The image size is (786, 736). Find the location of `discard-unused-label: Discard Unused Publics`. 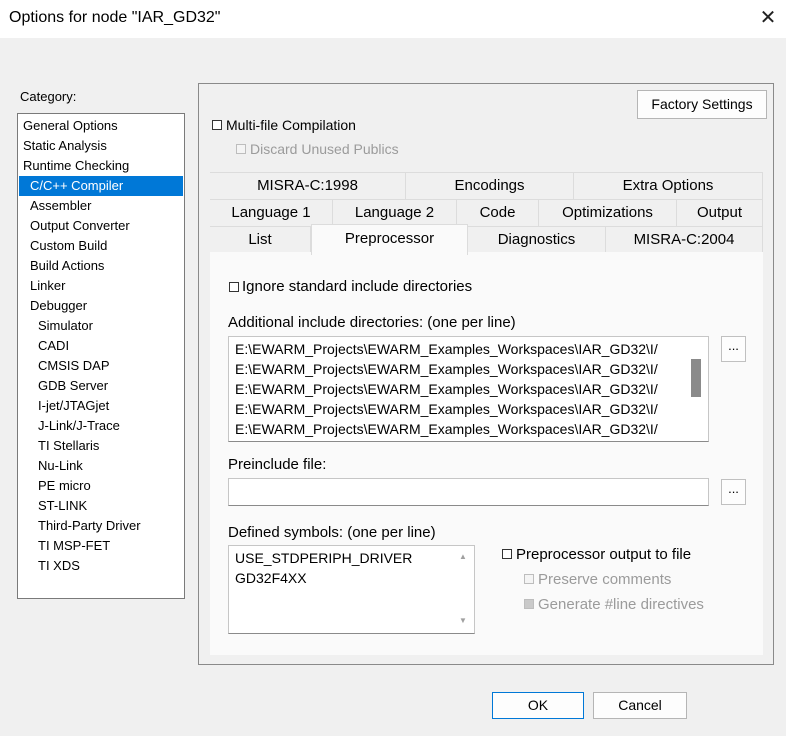

discard-unused-label: Discard Unused Publics is located at coordinates (324, 149).